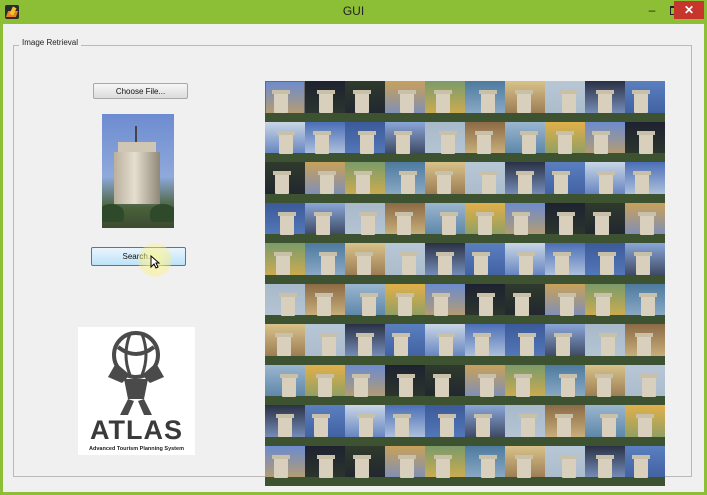 The height and width of the screenshot is (495, 707). What do you see at coordinates (353, 12) in the screenshot?
I see `title-bar: GUI – ✕` at bounding box center [353, 12].